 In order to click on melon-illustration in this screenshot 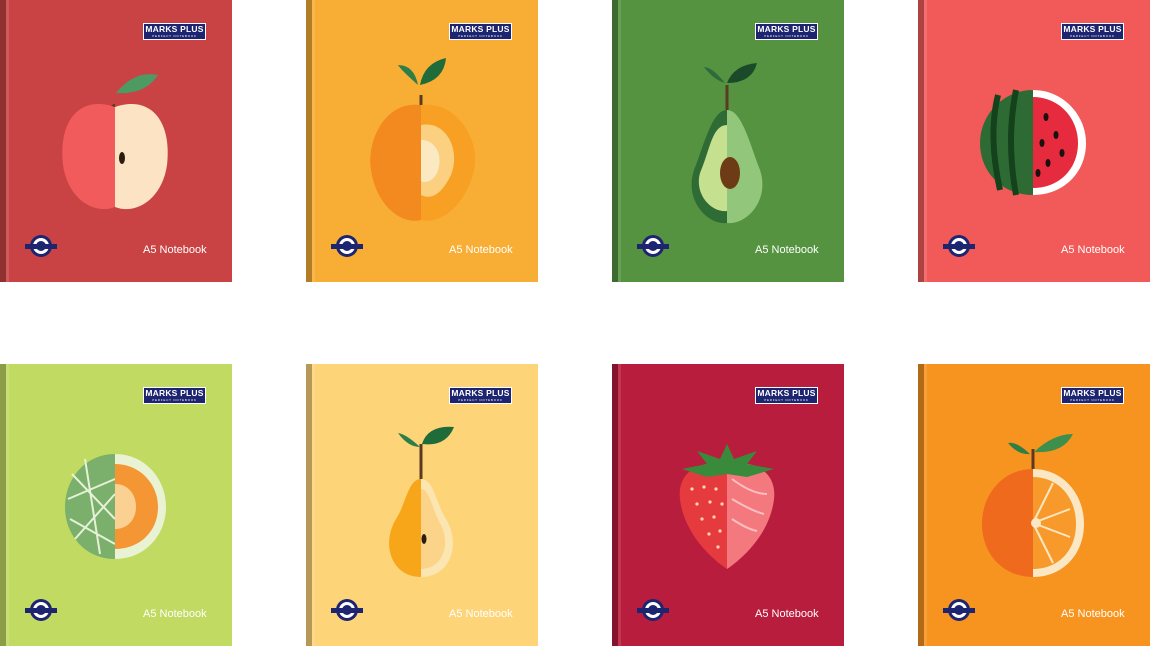, I will do `click(115, 506)`.